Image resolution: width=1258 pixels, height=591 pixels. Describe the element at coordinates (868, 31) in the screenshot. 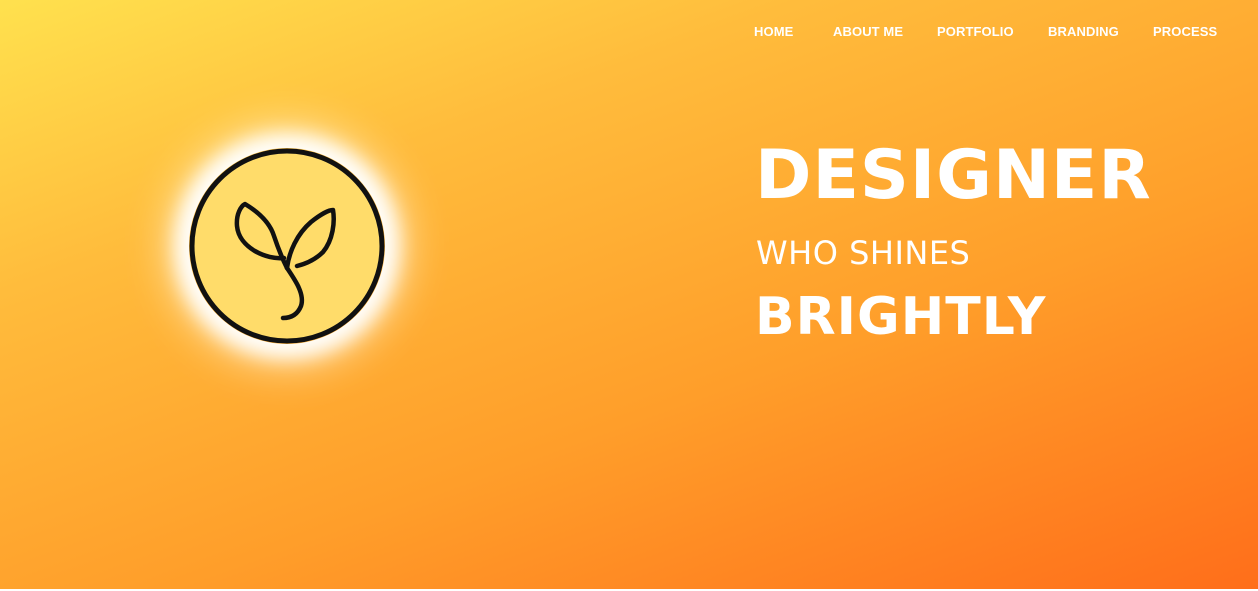

I see `nav-item-about-me: ABOUT ME` at that location.